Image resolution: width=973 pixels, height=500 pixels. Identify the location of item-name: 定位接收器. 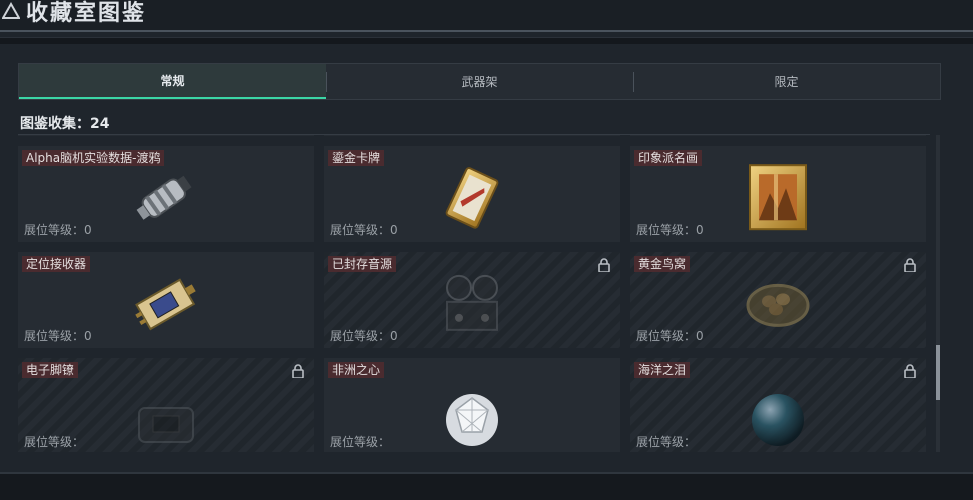
(56, 264).